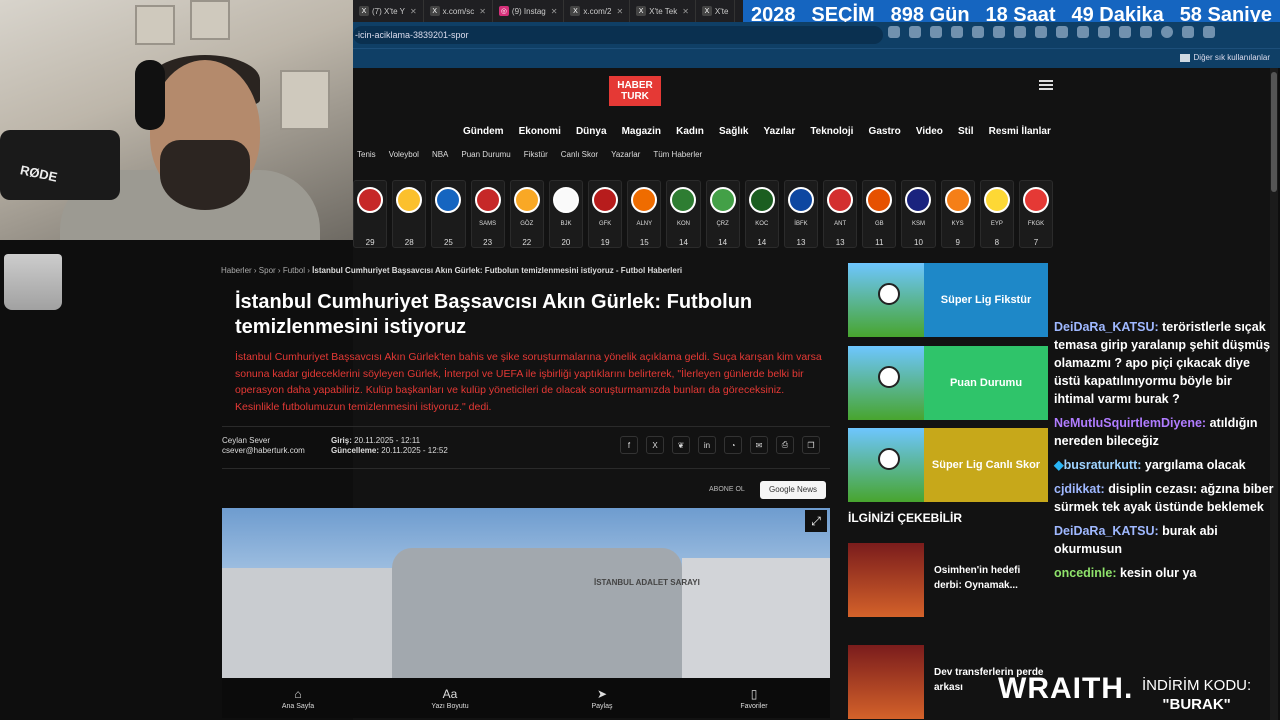 The width and height of the screenshot is (1280, 720). I want to click on browser-tab: Xx.com/sc ✕, so click(458, 11).